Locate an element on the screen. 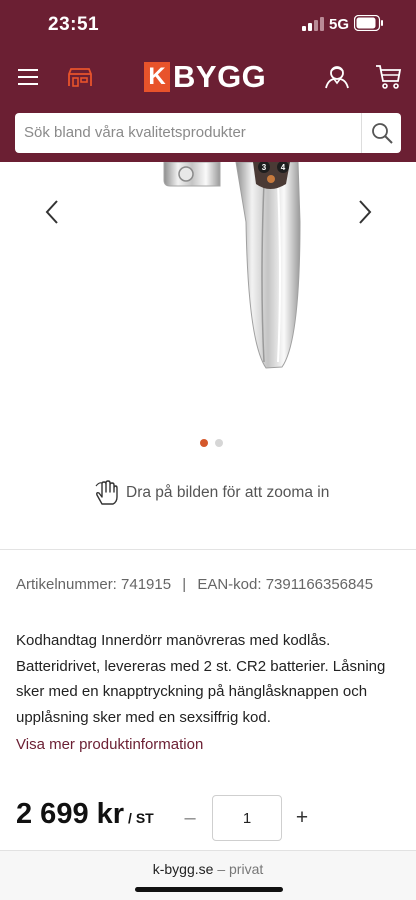 The width and height of the screenshot is (416, 900). logo-k-mark: K is located at coordinates (157, 77).